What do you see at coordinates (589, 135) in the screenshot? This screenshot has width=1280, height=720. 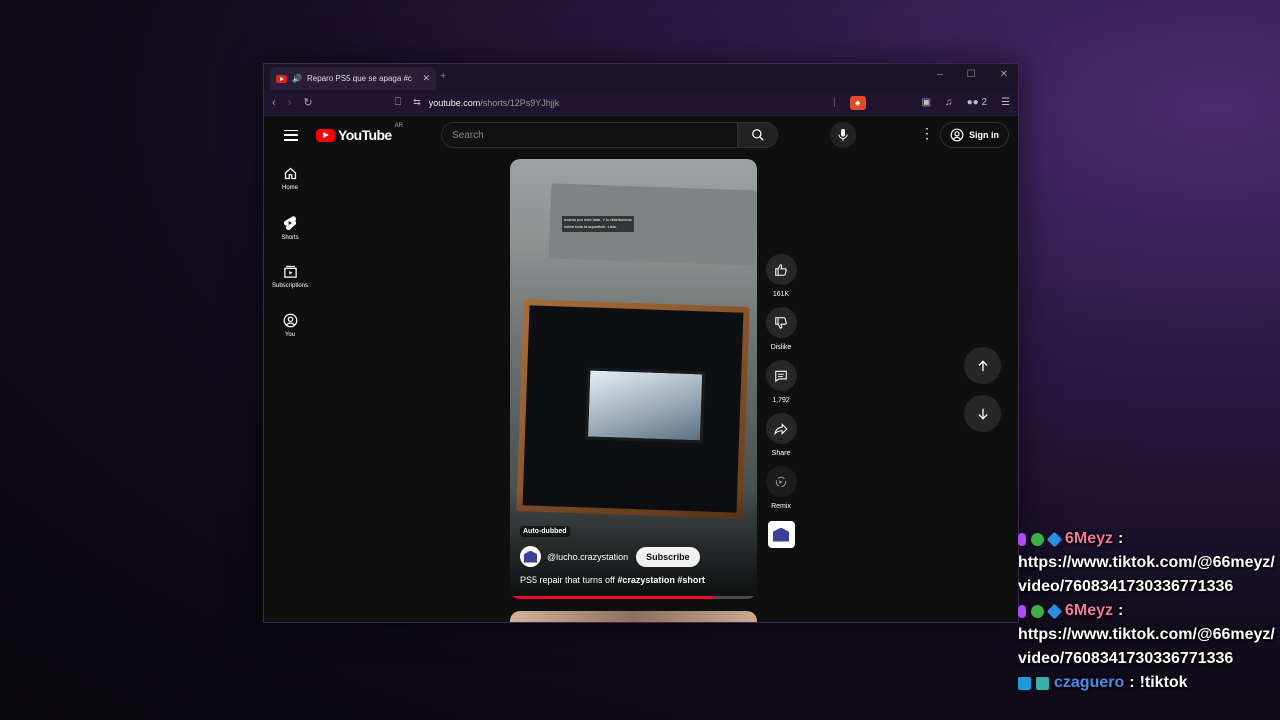 I see `search-input` at bounding box center [589, 135].